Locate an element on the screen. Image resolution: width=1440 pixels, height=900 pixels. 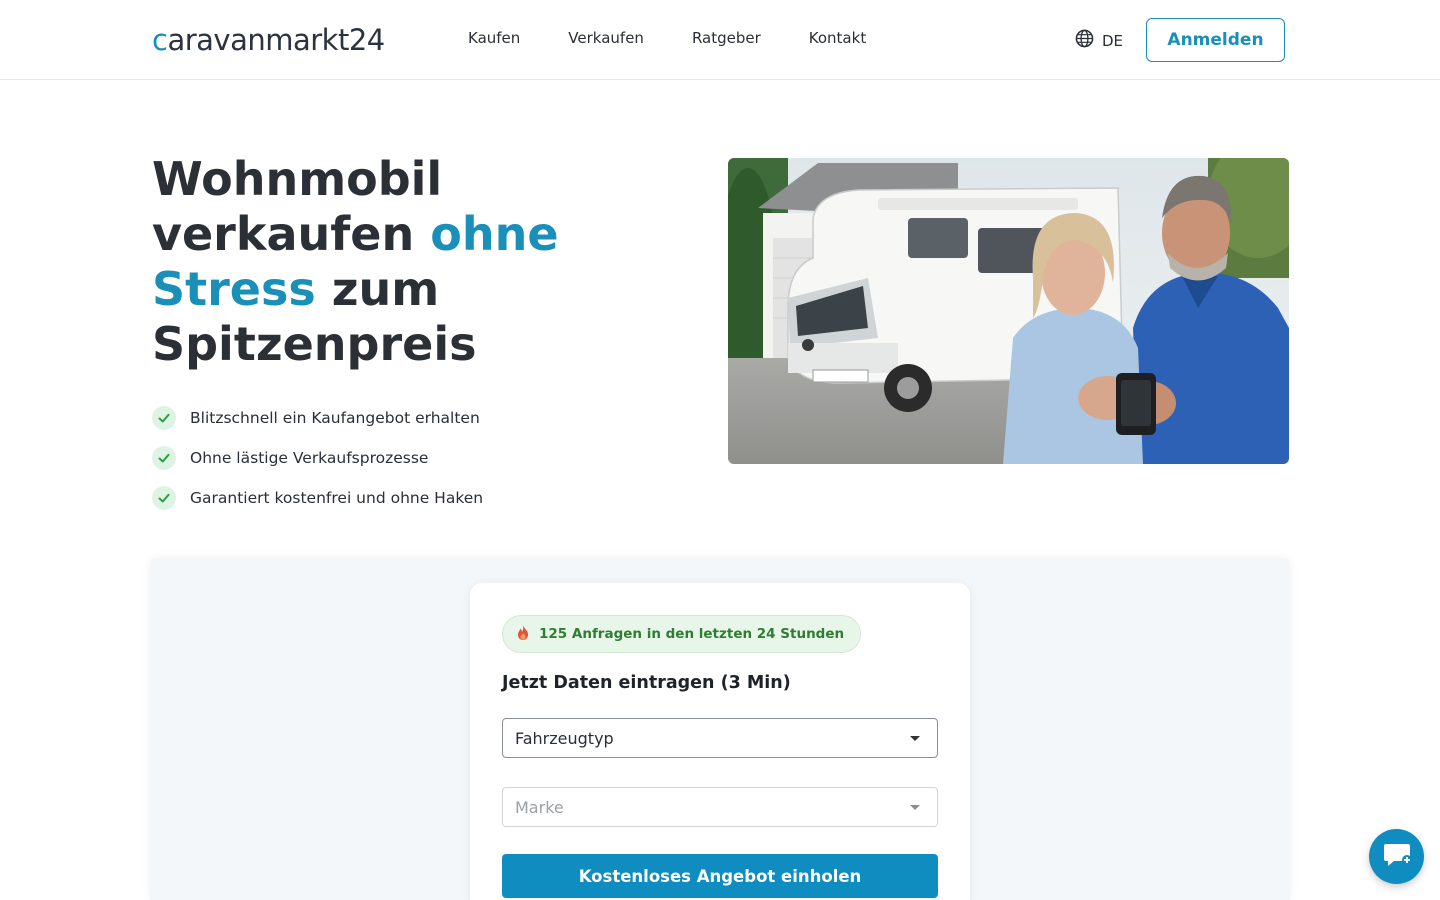
logo-prefix: c is located at coordinates (160, 40).